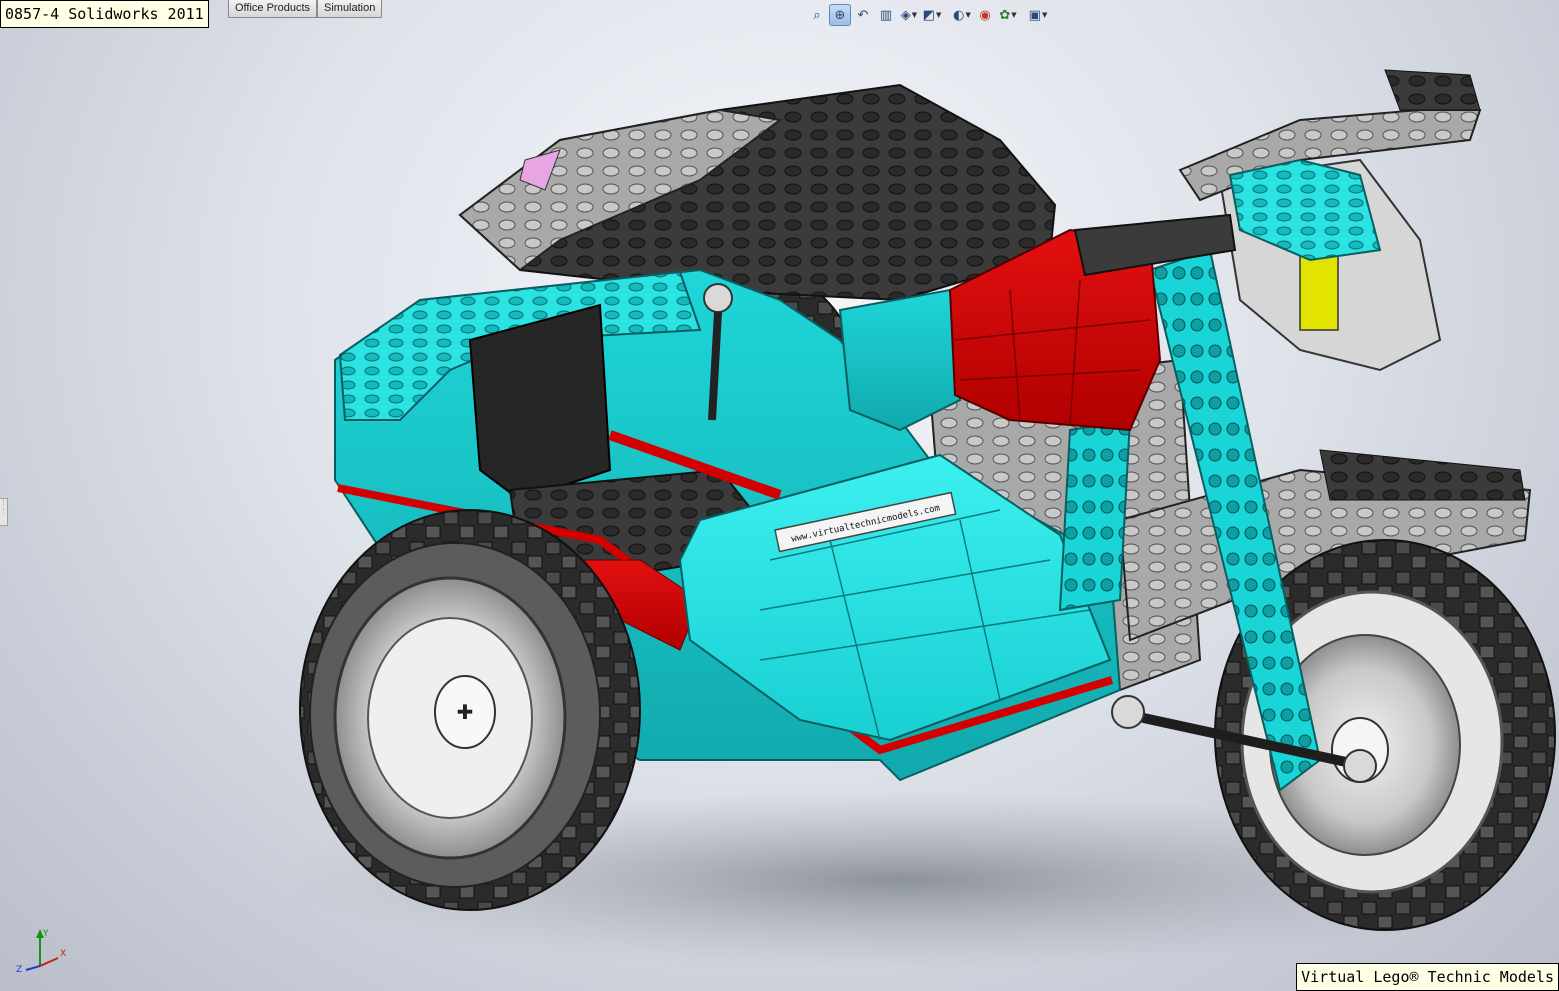 Image resolution: width=1559 pixels, height=991 pixels. Describe the element at coordinates (840, 15) in the screenshot. I see `zoom-to-area-icon: ⊕` at that location.